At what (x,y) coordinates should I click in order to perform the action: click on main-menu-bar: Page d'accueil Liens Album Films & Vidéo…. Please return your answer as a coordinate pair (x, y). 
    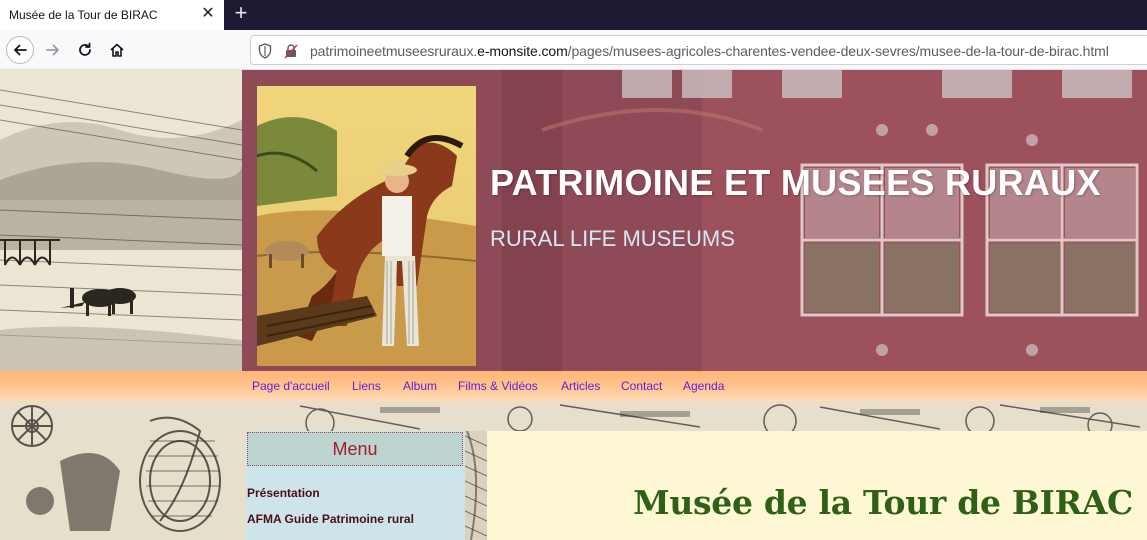
    Looking at the image, I should click on (573, 386).